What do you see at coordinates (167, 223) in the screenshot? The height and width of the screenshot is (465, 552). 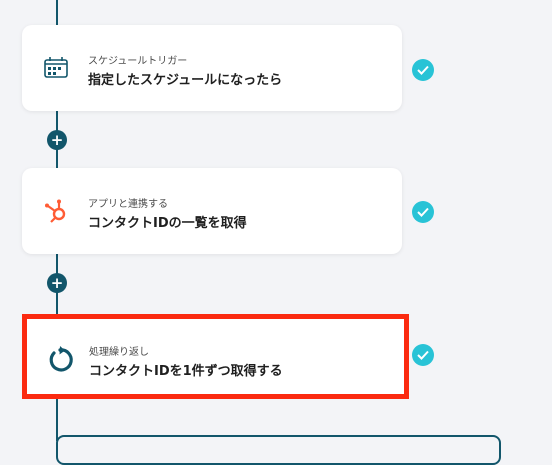 I see `step-title: コンタクトIDの一覧を取得` at bounding box center [167, 223].